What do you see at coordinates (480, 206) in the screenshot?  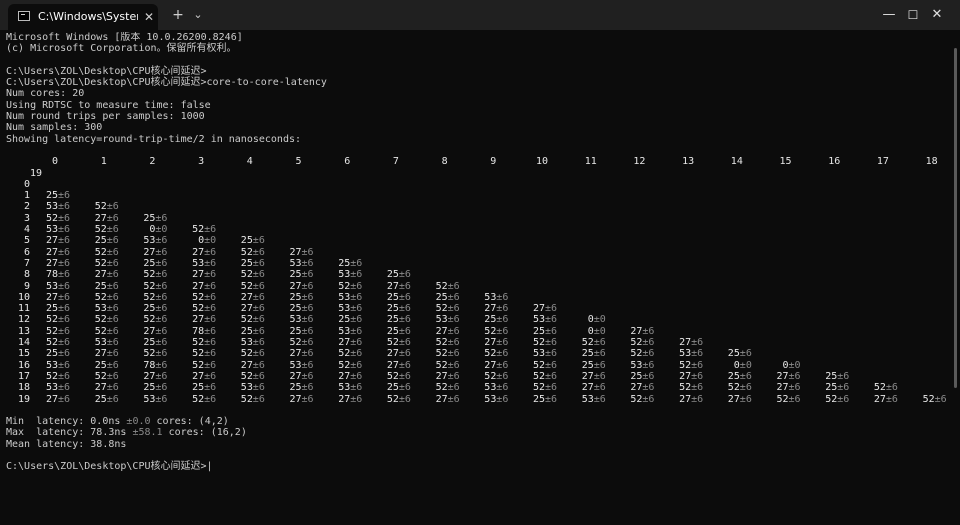 I see `matrix-row: 2 53 ±6 52 ±6` at bounding box center [480, 206].